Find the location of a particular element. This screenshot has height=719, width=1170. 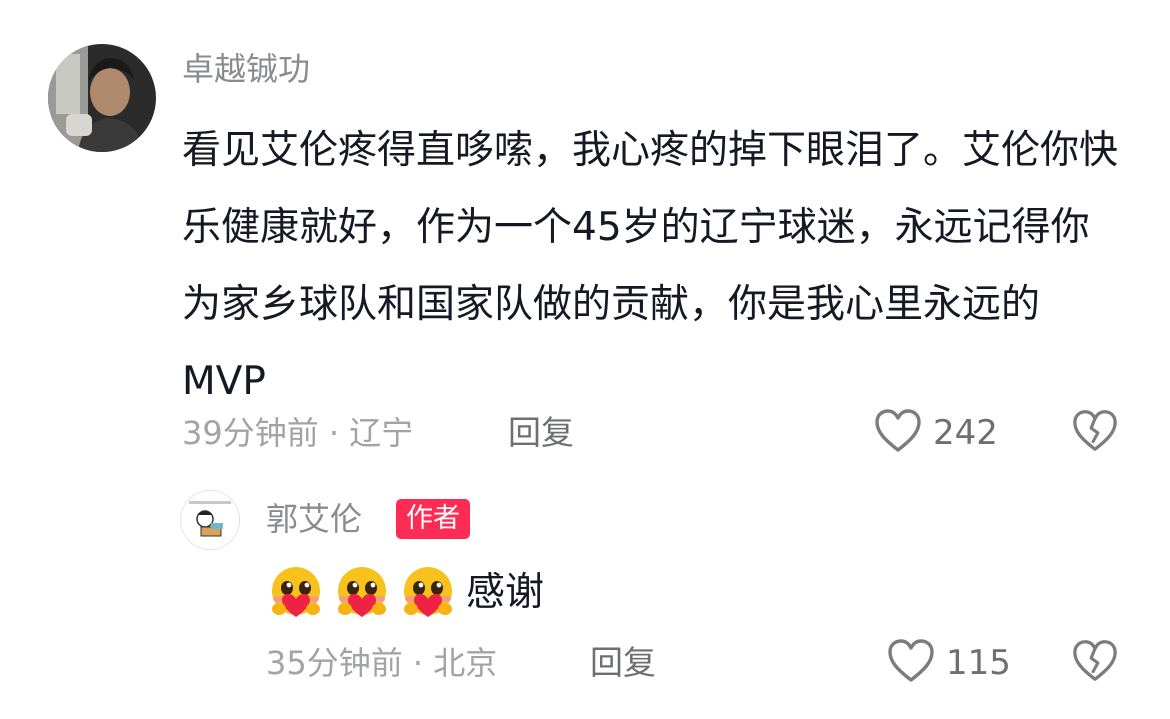

reply-reply-button: 回复 is located at coordinates (623, 663).